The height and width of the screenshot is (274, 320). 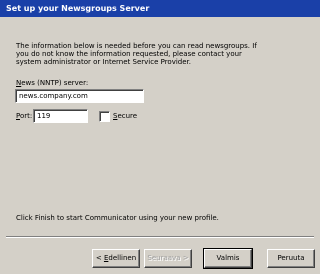 I want to click on port-input: 119, so click(x=60, y=116).